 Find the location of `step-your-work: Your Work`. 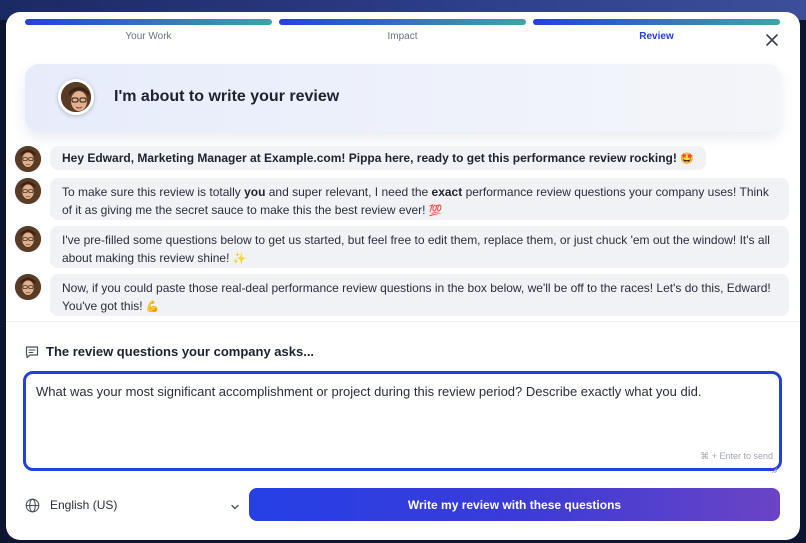

step-your-work: Your Work is located at coordinates (148, 34).